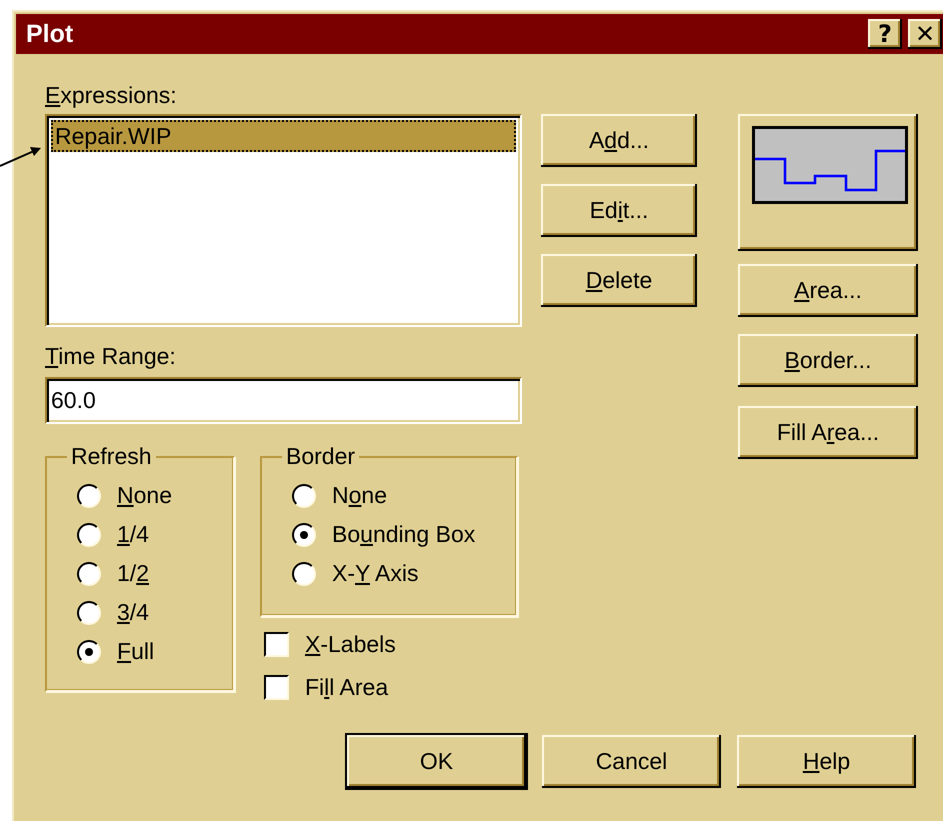 The width and height of the screenshot is (943, 821). What do you see at coordinates (133, 612) in the screenshot?
I see `radio-label: 3/4` at bounding box center [133, 612].